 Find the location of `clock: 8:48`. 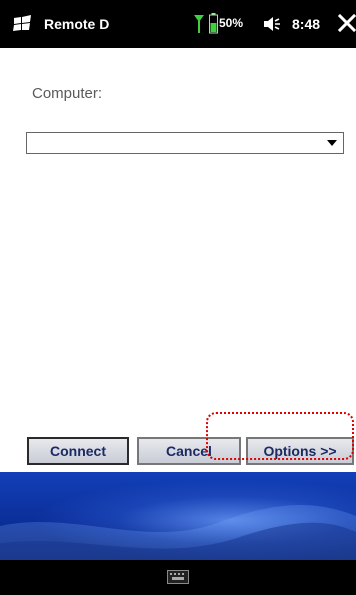

clock: 8:48 is located at coordinates (306, 24).